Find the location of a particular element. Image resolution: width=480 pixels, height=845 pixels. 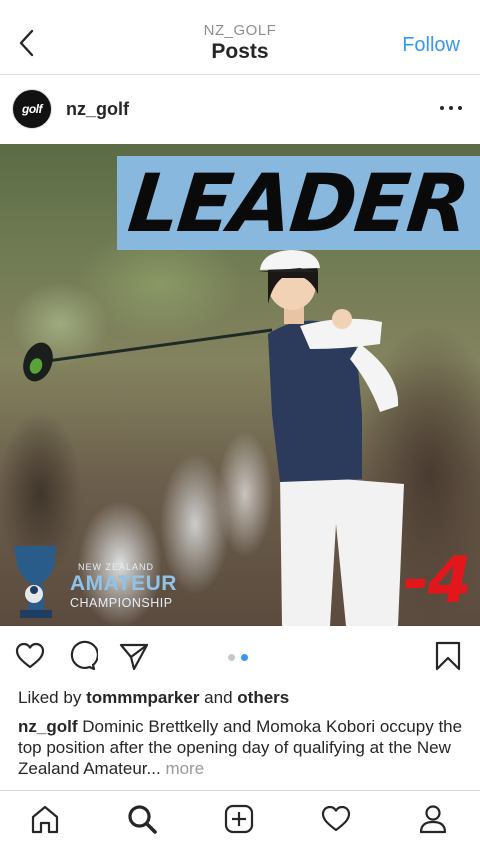

heart-icon is located at coordinates (30, 656).